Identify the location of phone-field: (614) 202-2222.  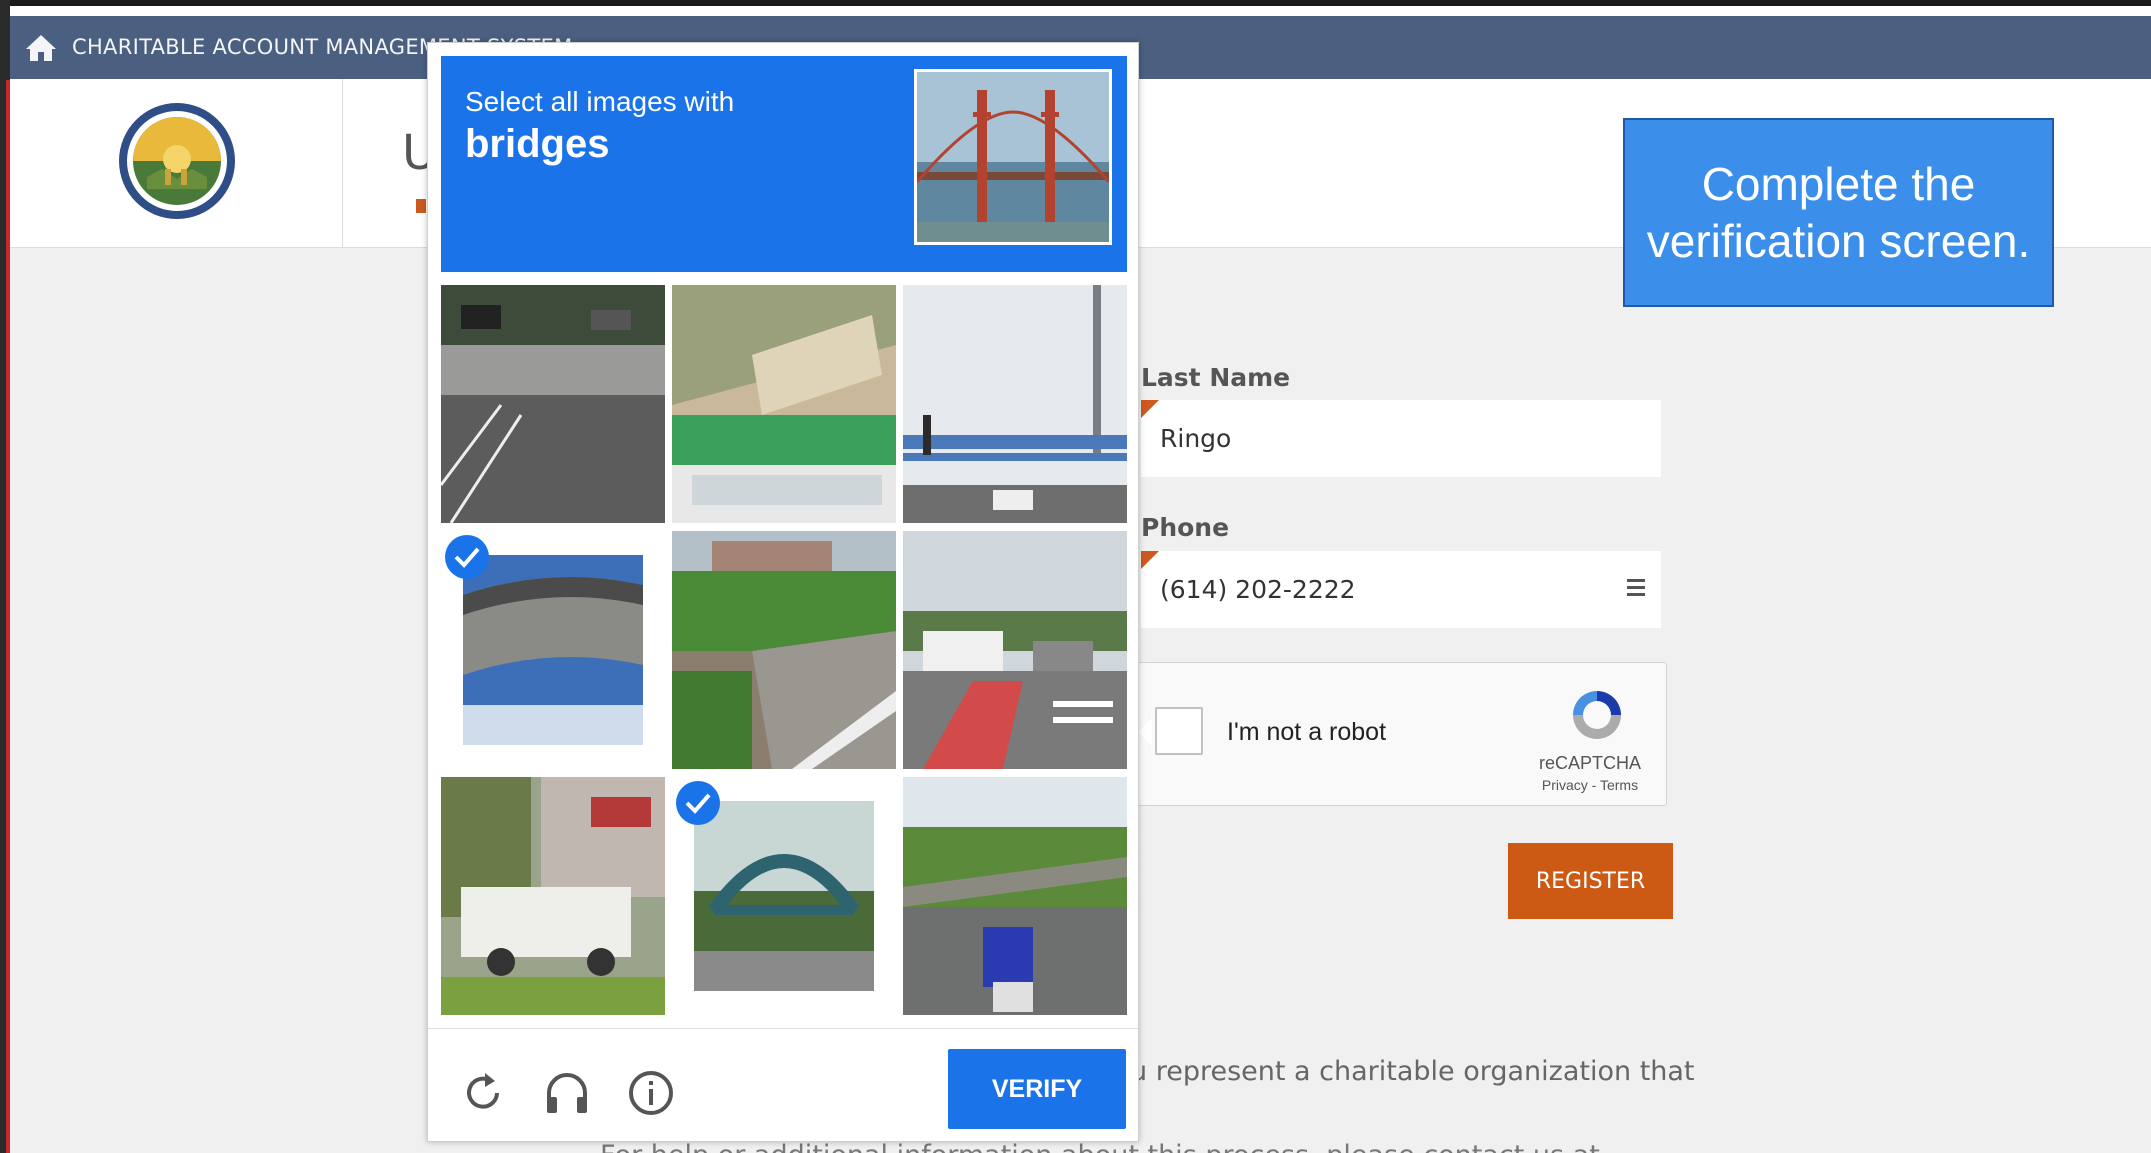
(1401, 589).